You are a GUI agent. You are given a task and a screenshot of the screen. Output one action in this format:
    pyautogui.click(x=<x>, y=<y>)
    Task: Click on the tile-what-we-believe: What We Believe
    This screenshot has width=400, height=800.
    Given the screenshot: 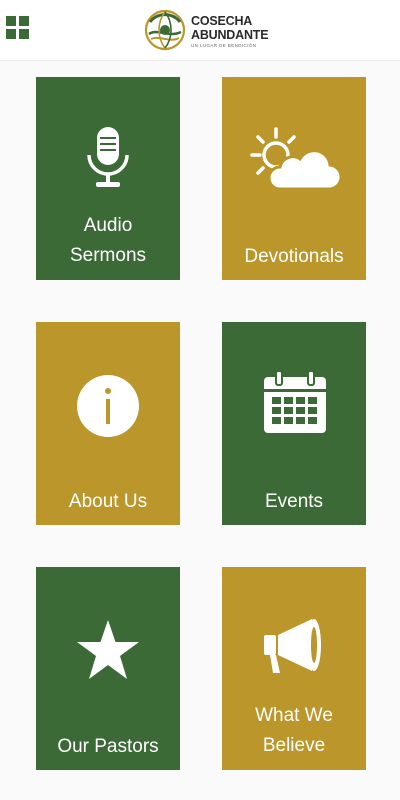 What is the action you would take?
    pyautogui.click(x=294, y=668)
    